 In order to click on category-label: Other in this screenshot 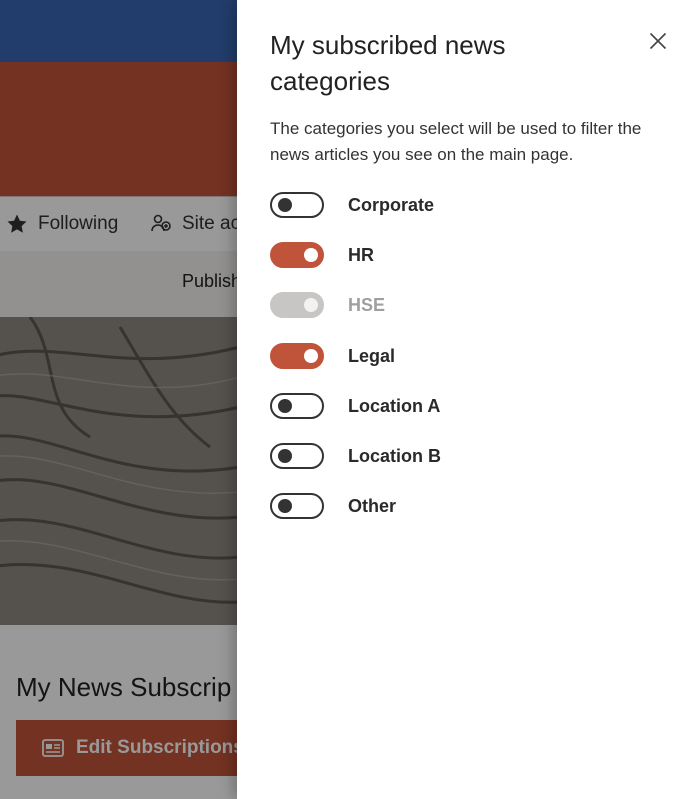, I will do `click(372, 506)`.